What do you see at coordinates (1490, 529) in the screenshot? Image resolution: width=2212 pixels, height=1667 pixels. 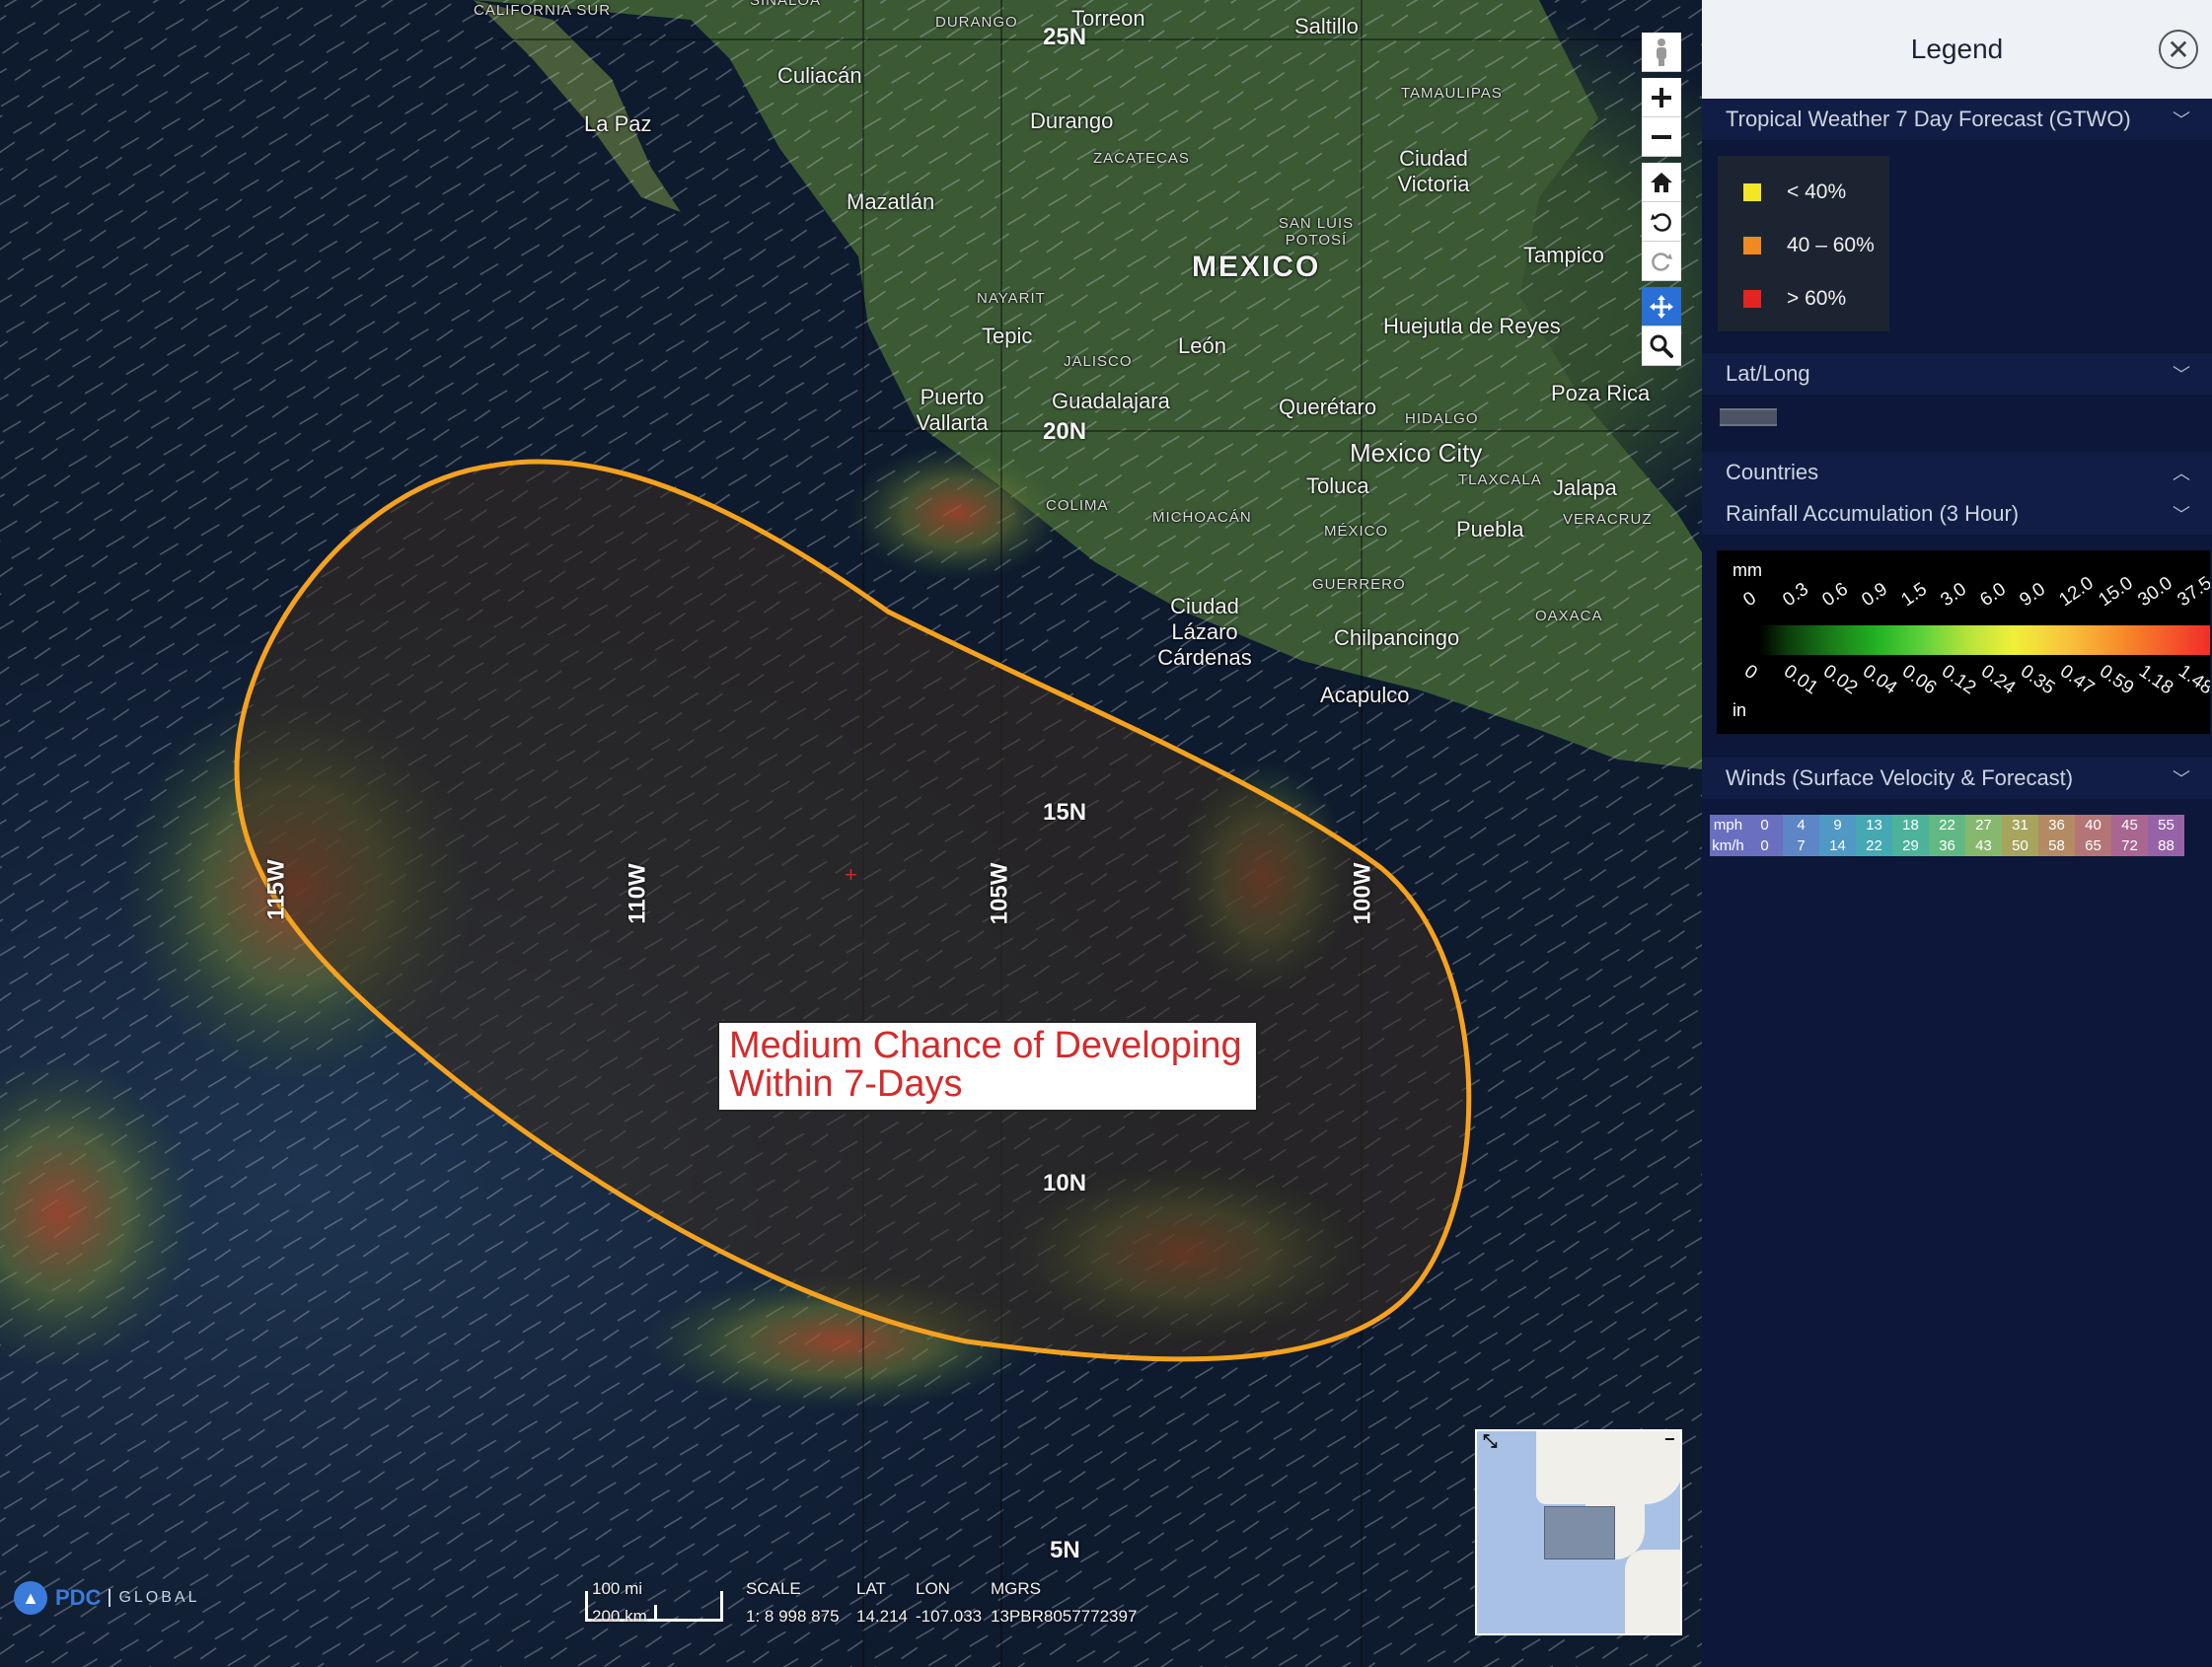 I see `place-label: Puebla` at bounding box center [1490, 529].